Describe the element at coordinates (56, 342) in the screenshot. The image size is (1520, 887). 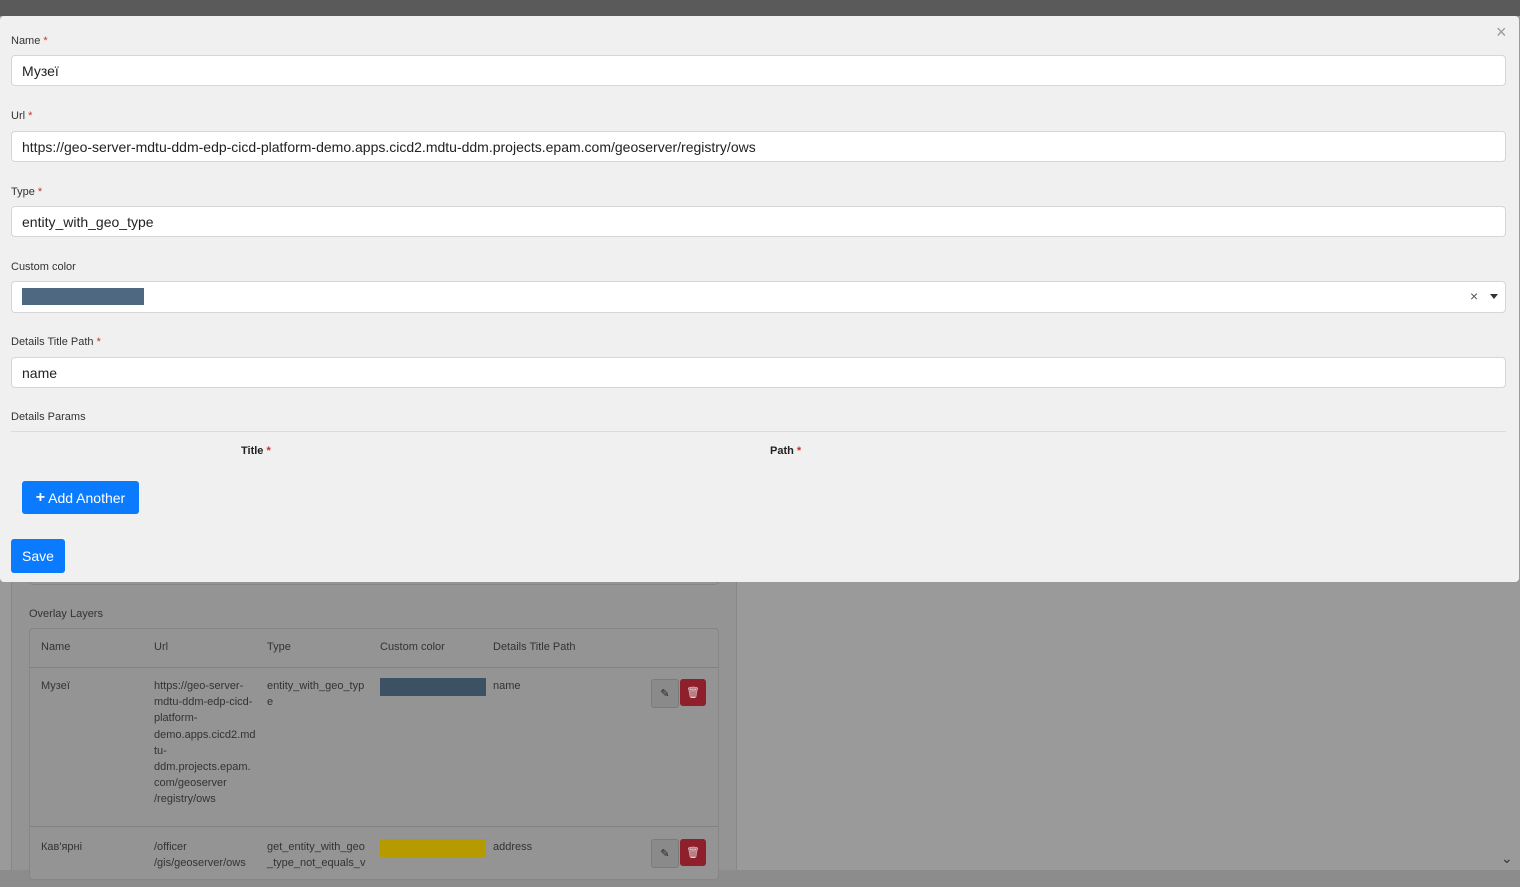
I see `details-title-path-label: Details Title Path *` at that location.